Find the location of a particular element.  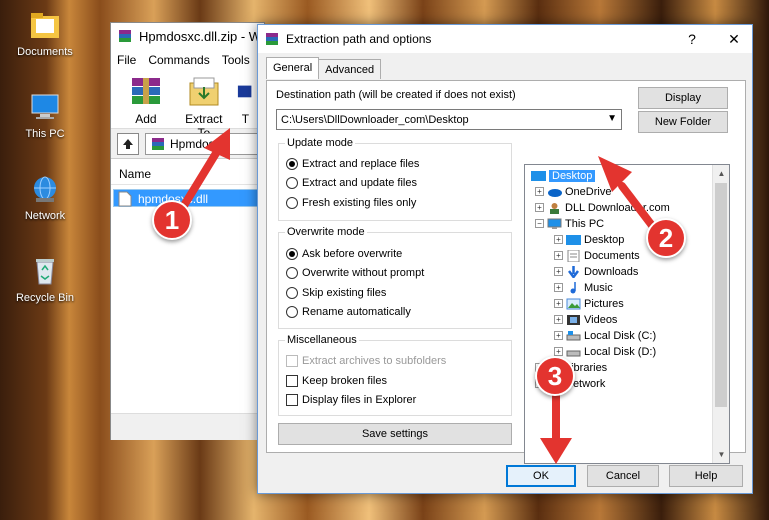

callout-badge-1: 1 is located at coordinates (172, 220).